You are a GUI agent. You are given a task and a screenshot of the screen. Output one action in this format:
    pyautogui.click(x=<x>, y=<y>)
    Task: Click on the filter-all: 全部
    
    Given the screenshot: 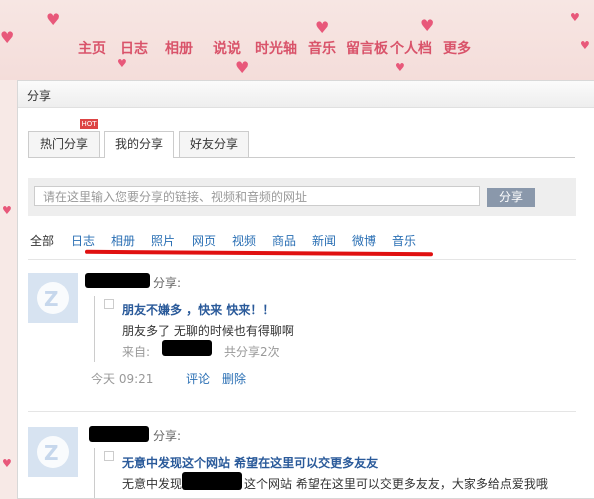 What is the action you would take?
    pyautogui.click(x=42, y=240)
    